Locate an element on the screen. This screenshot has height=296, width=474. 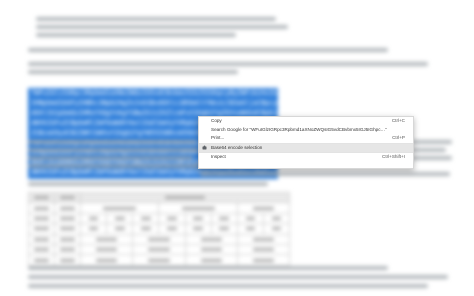
menu-item-print: Print... Ctrl+P is located at coordinates (306, 138).